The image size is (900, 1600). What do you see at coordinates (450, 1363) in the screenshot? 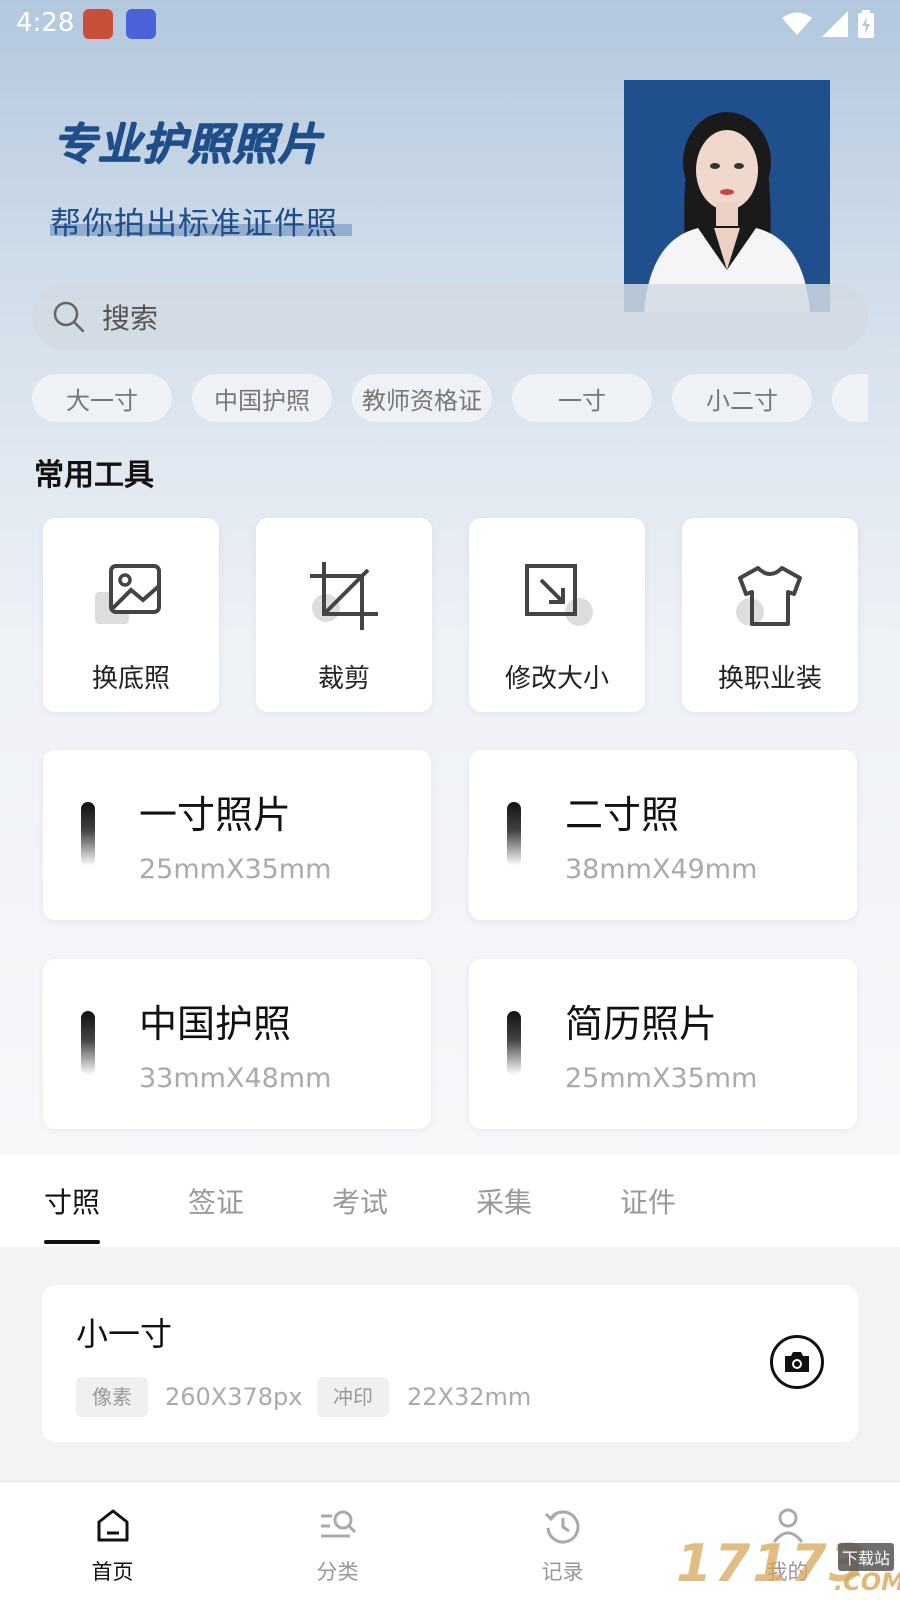
I see `photo-spec-card: 小一寸 像素 260X378px 冲印 22X32mm` at bounding box center [450, 1363].